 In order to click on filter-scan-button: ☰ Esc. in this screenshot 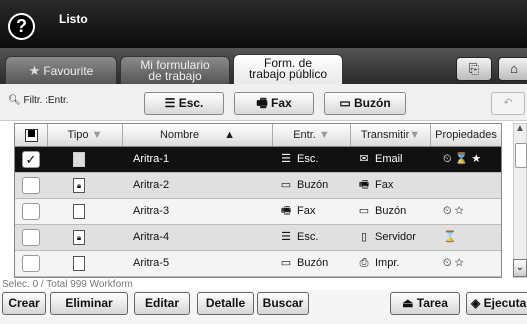, I will do `click(184, 103)`.